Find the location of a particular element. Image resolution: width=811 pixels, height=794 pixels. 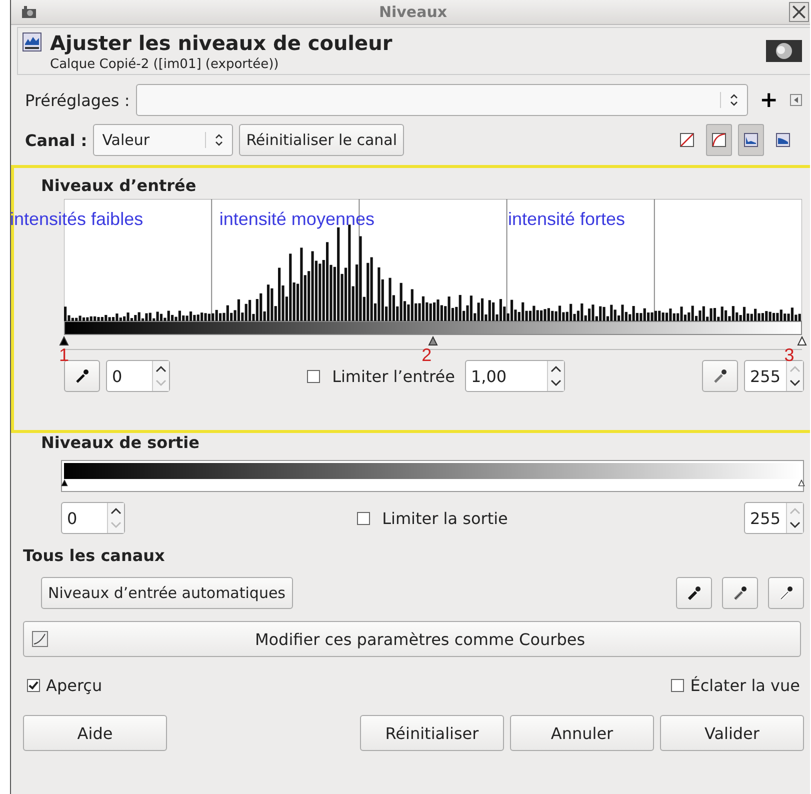

auto-levels-button: Niveaux d’entrée automatiques is located at coordinates (166, 593).